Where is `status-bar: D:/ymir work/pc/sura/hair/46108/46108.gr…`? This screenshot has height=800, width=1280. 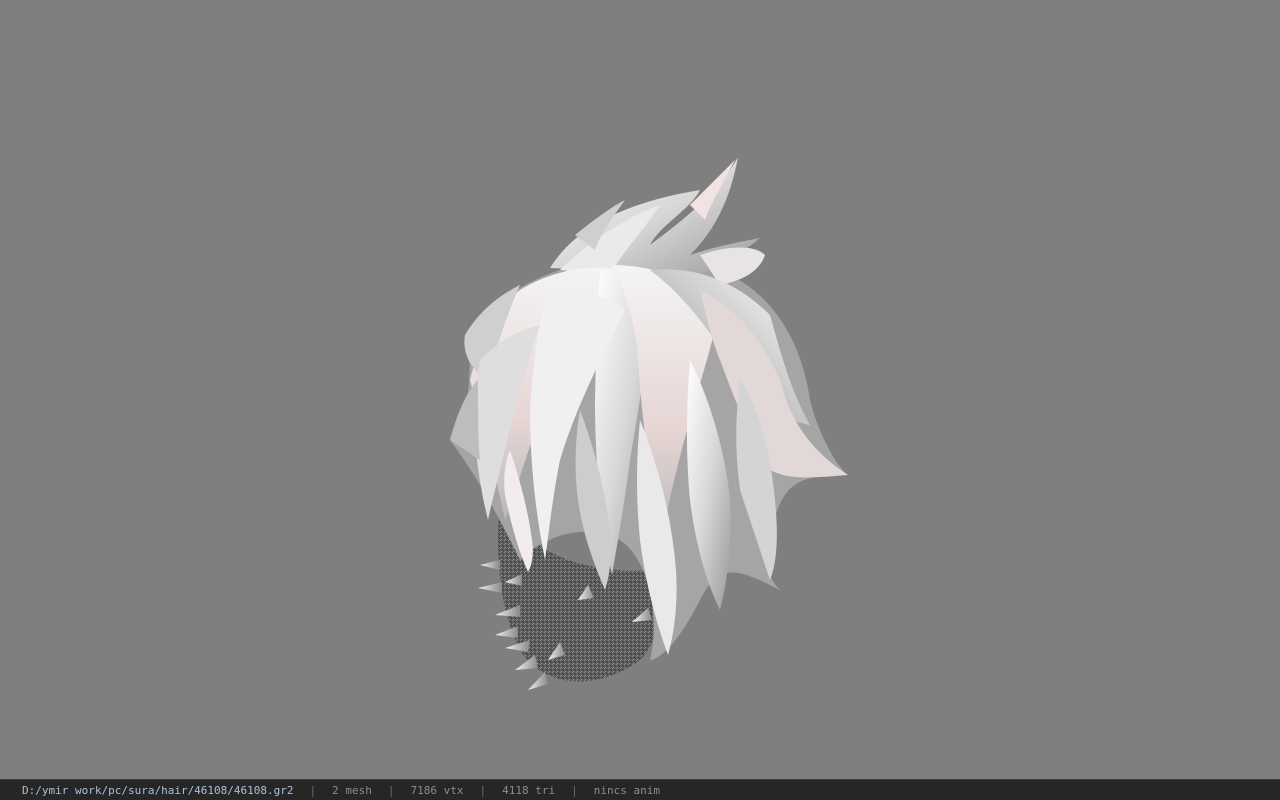 status-bar: D:/ymir work/pc/sura/hair/46108/46108.gr… is located at coordinates (640, 789).